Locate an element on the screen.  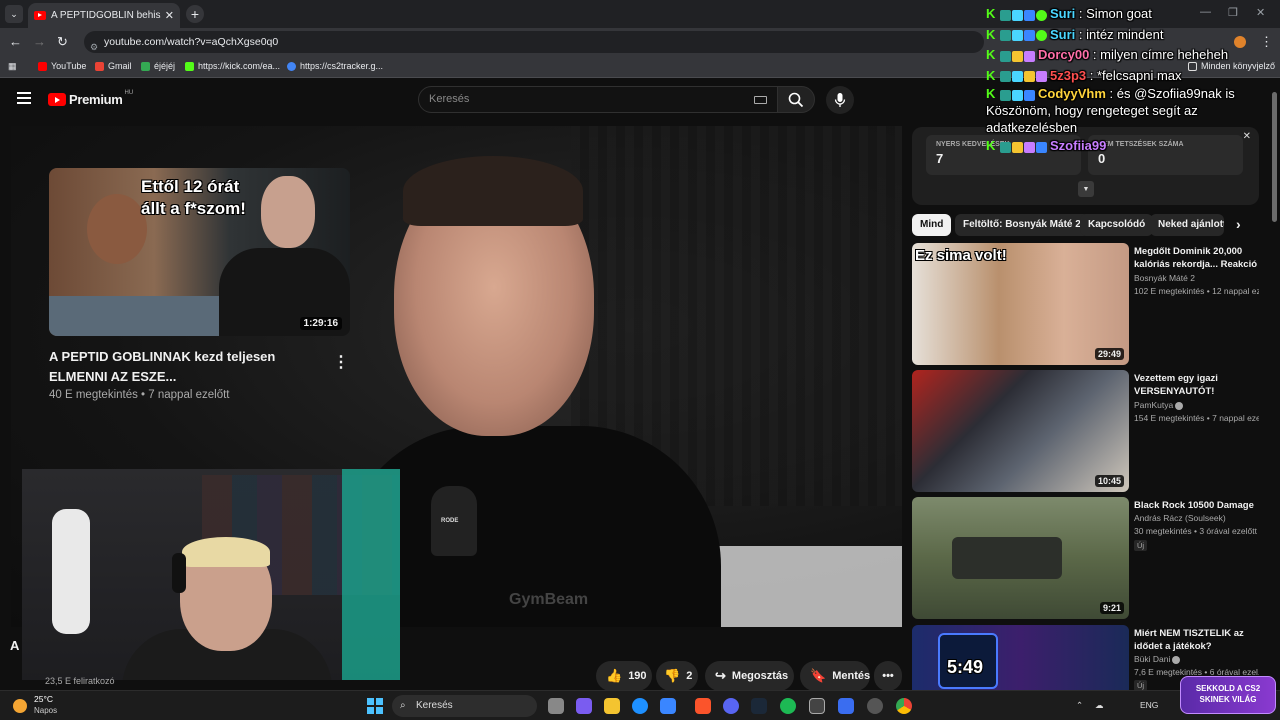
end-screen-thumbnail: Ettől 12 órát állt a f*szom! 1:29:16 is located at coordinates (199, 252).